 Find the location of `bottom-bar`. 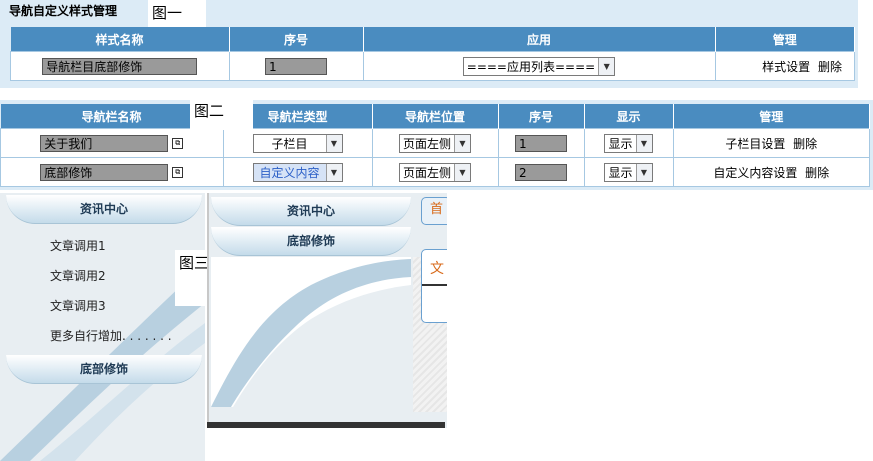

bottom-bar is located at coordinates (326, 425).